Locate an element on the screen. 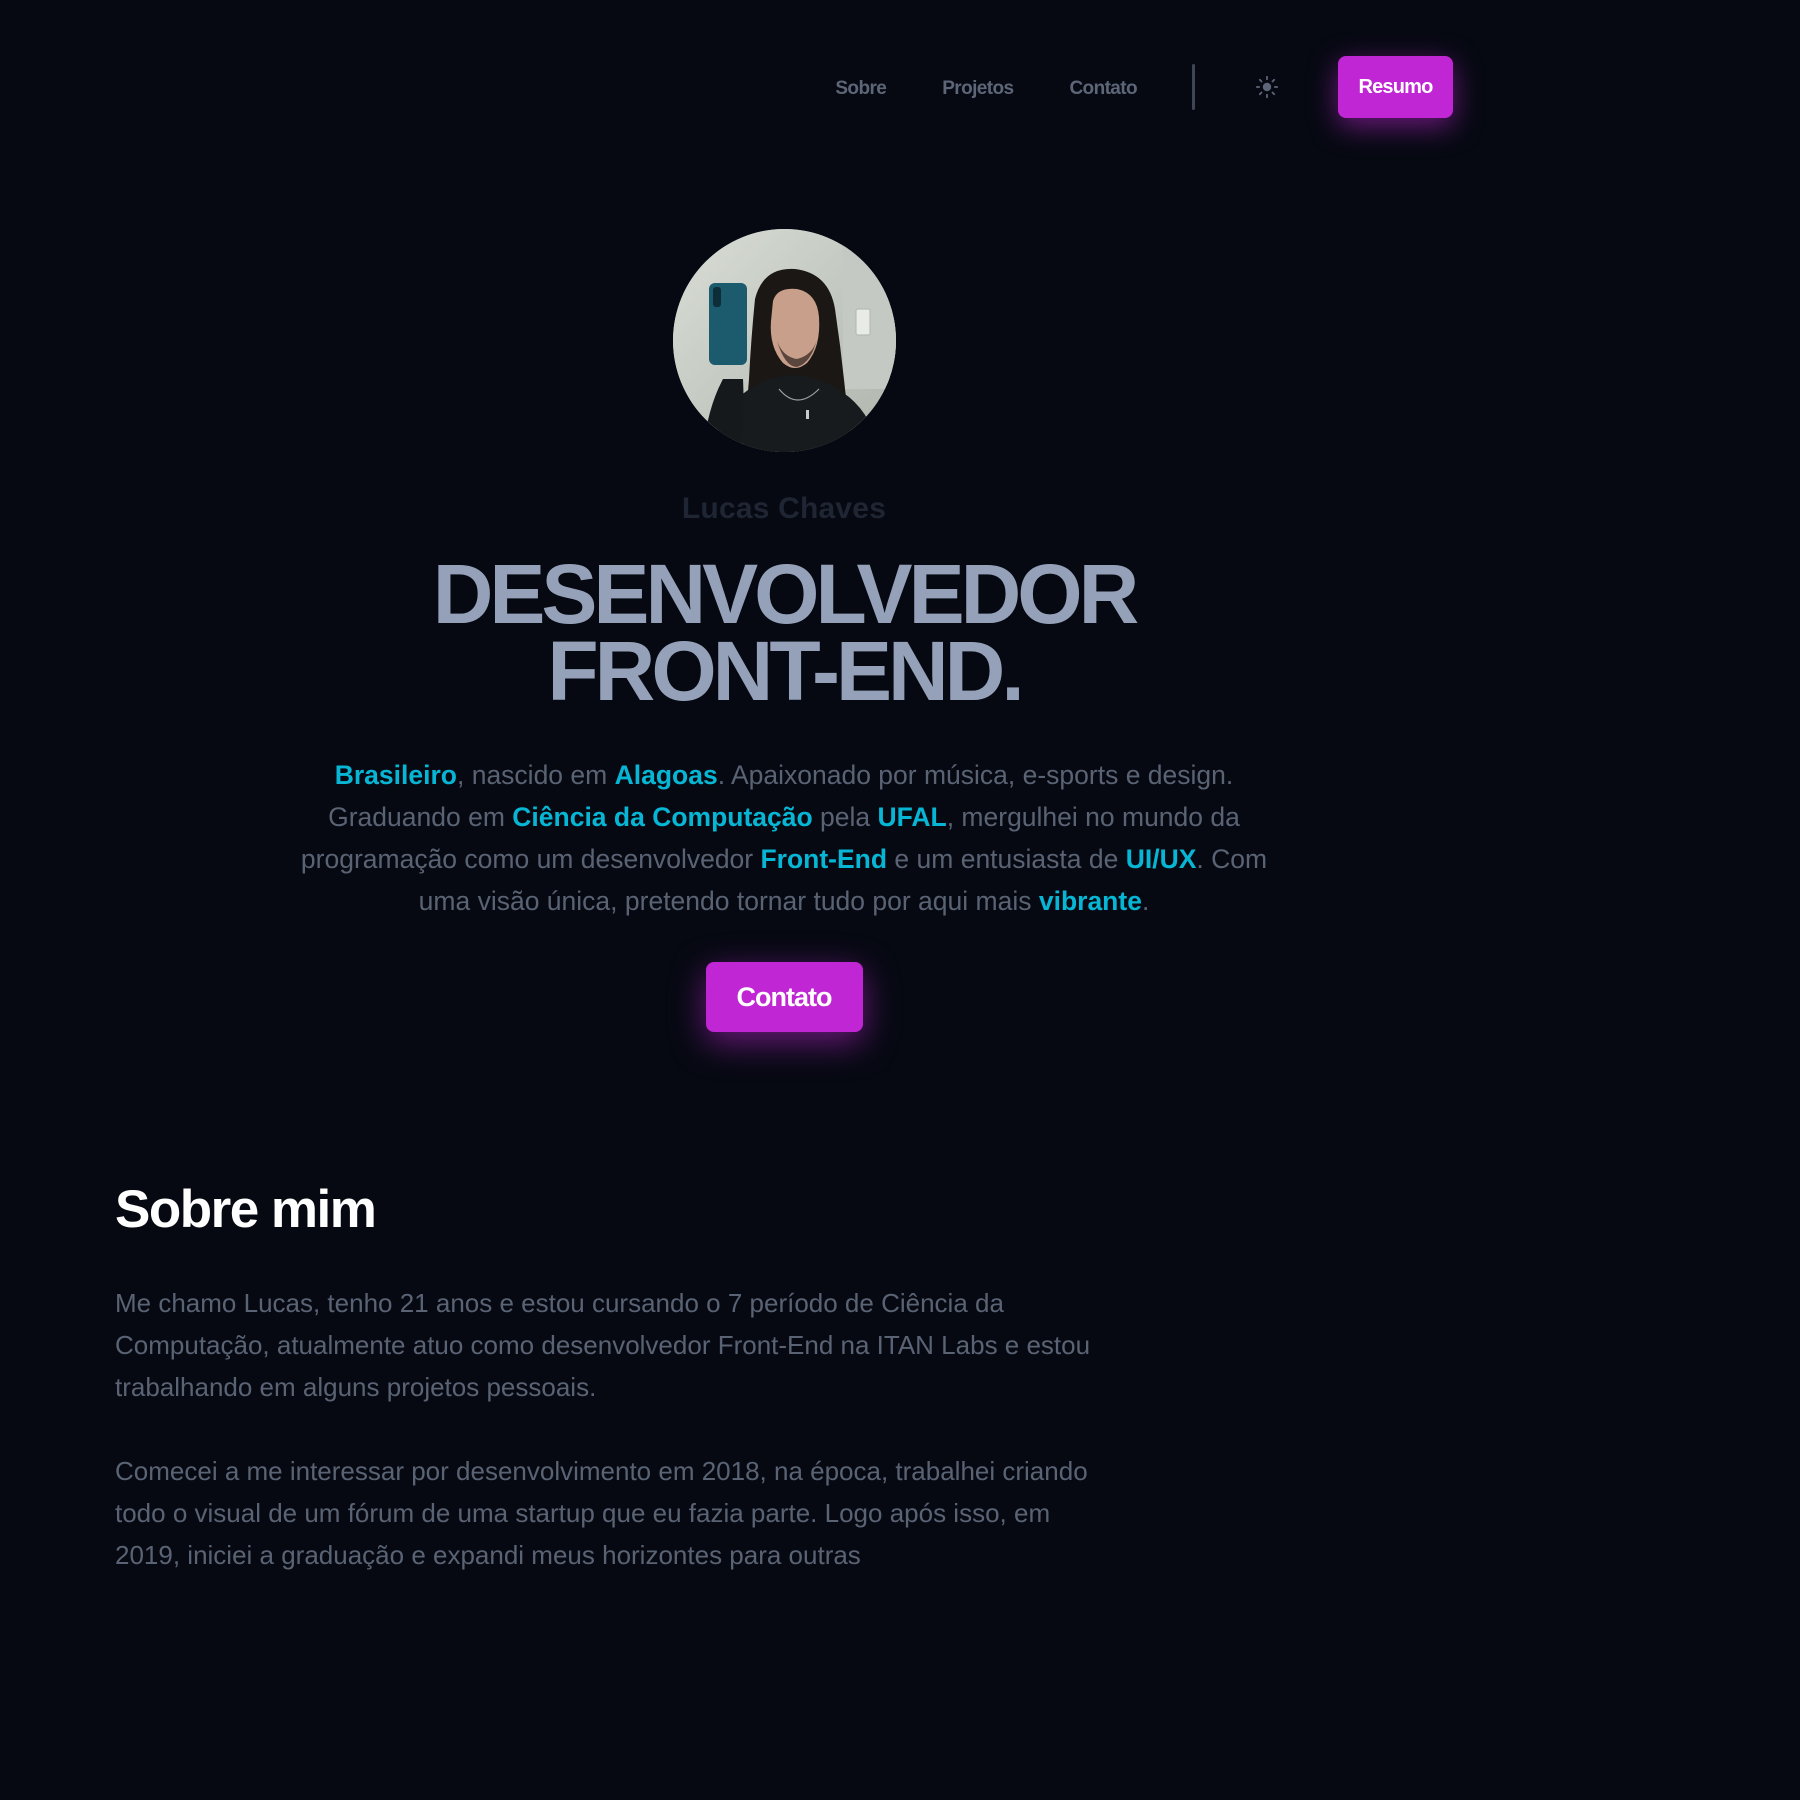  about-title: Sobre mim is located at coordinates (246, 1209).